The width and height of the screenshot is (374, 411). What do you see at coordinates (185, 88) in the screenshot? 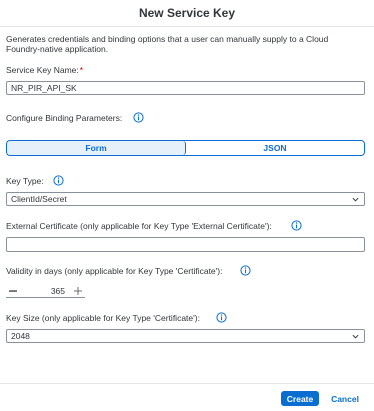
I see `service-key-name-input: NR_PIR_API_SK` at bounding box center [185, 88].